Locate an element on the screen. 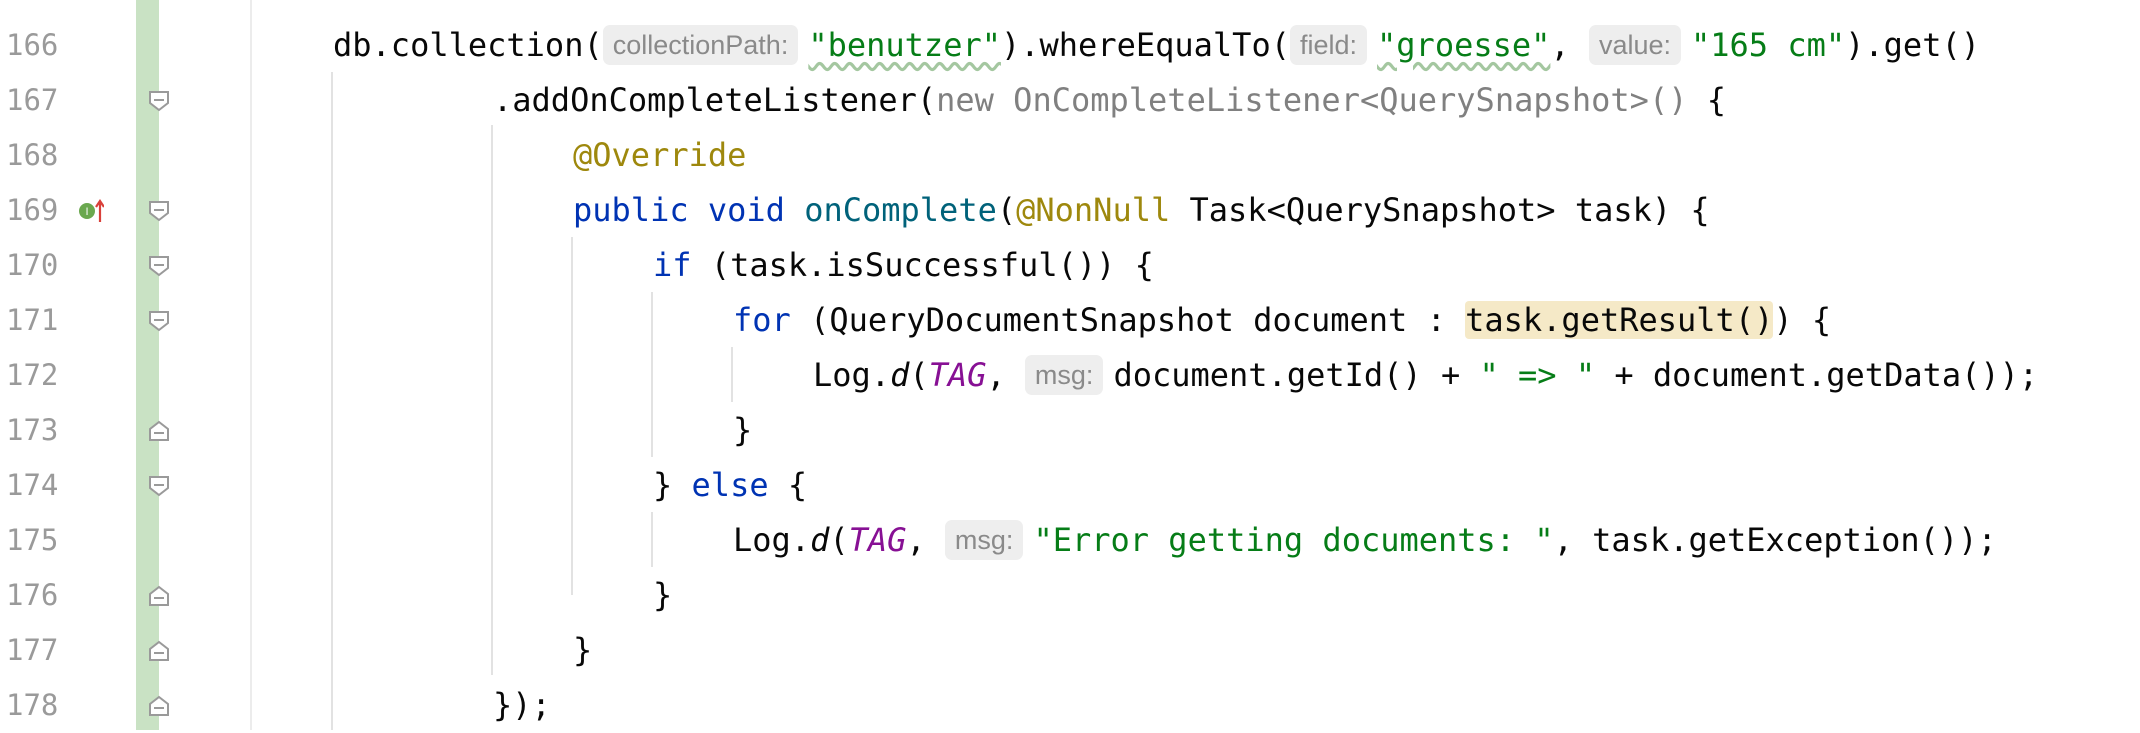  code-token: @Override is located at coordinates (660, 155).